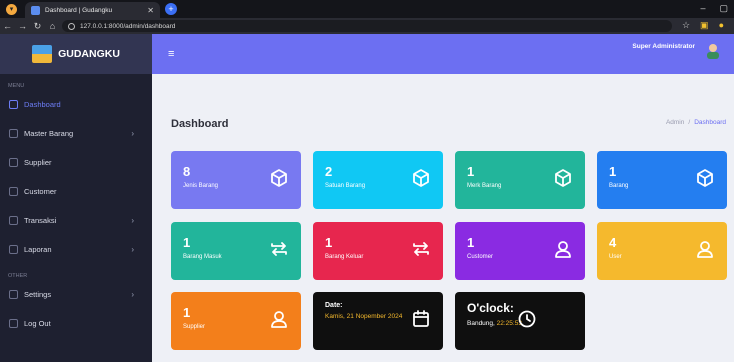 This screenshot has width=734, height=362. I want to click on new-tab-icon: +, so click(171, 9).